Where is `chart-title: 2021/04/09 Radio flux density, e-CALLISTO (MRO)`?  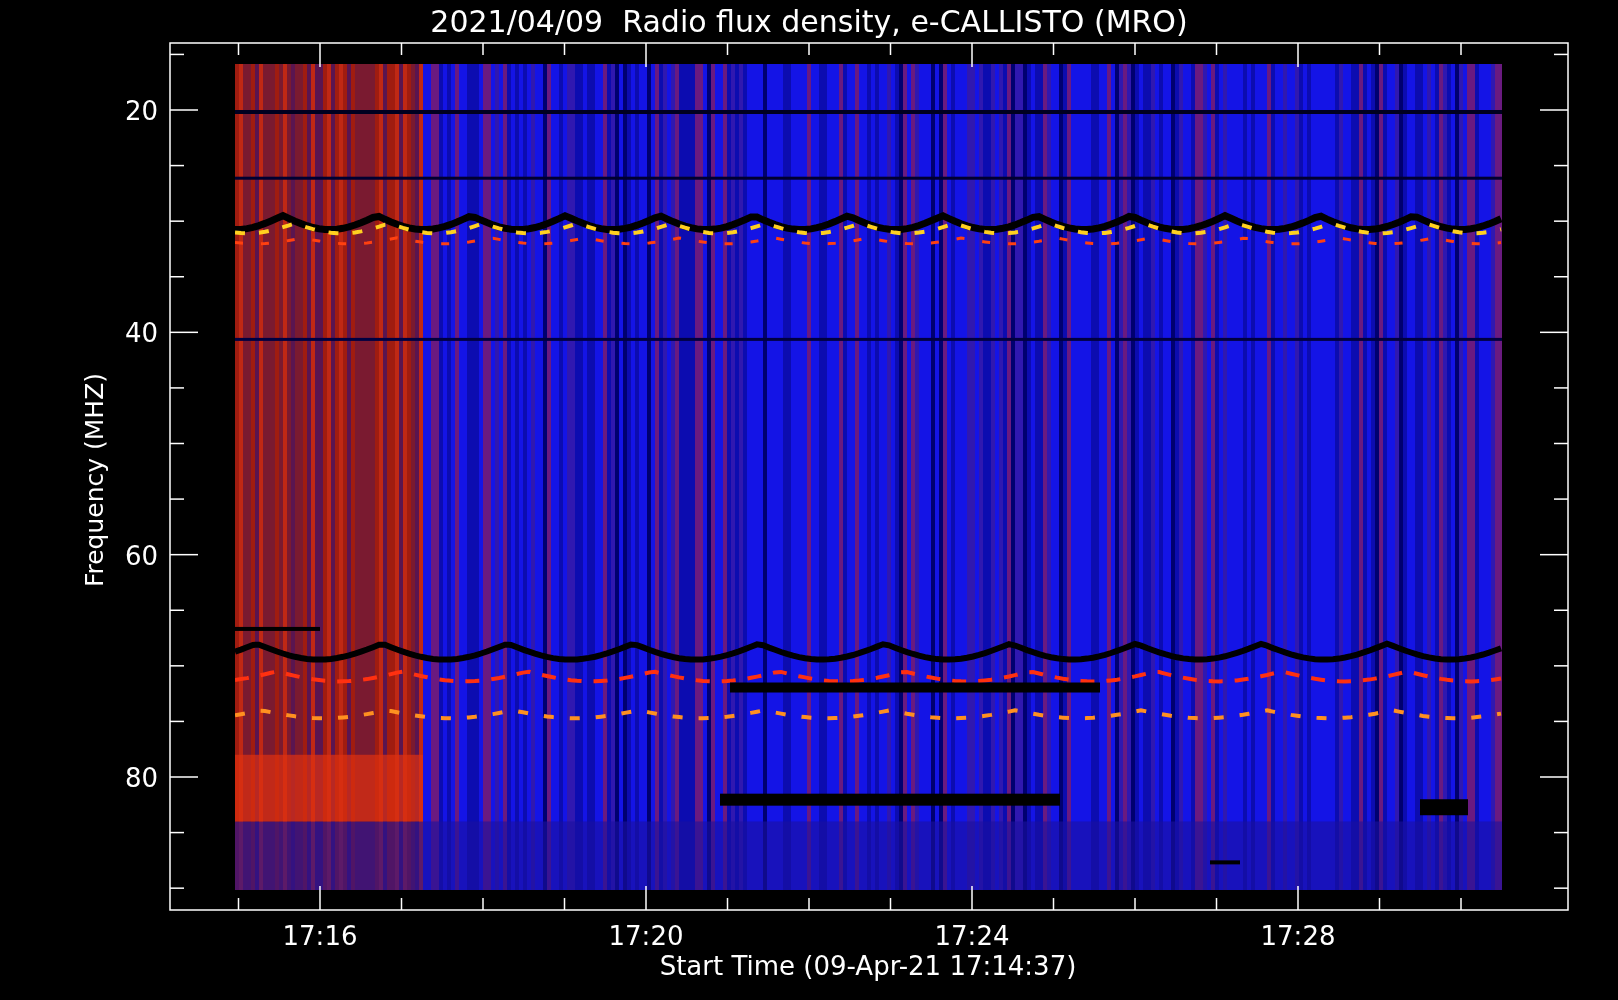
chart-title: 2021/04/09 Radio flux density, e-CALLISTO (MRO) is located at coordinates (809, 21).